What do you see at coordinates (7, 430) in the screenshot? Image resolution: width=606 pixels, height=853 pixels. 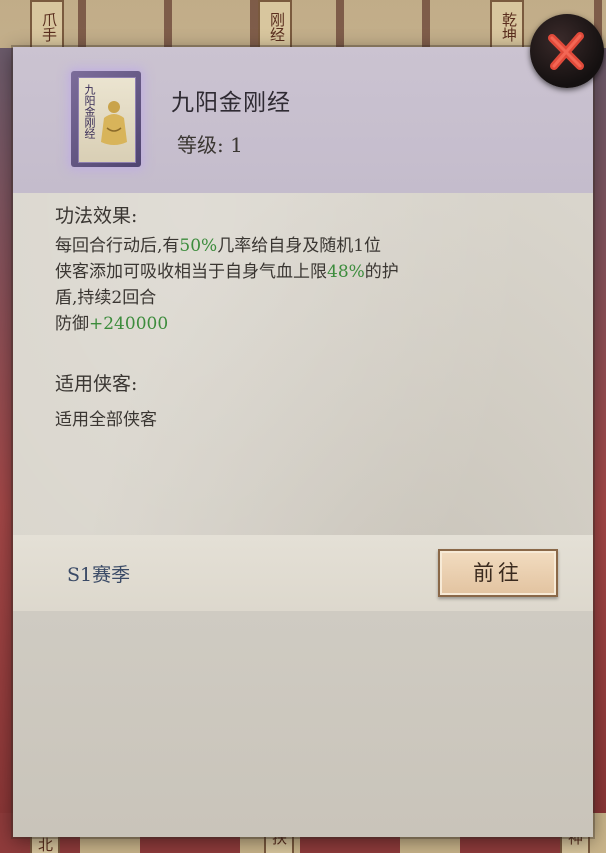 I see `background-left-edge` at bounding box center [7, 430].